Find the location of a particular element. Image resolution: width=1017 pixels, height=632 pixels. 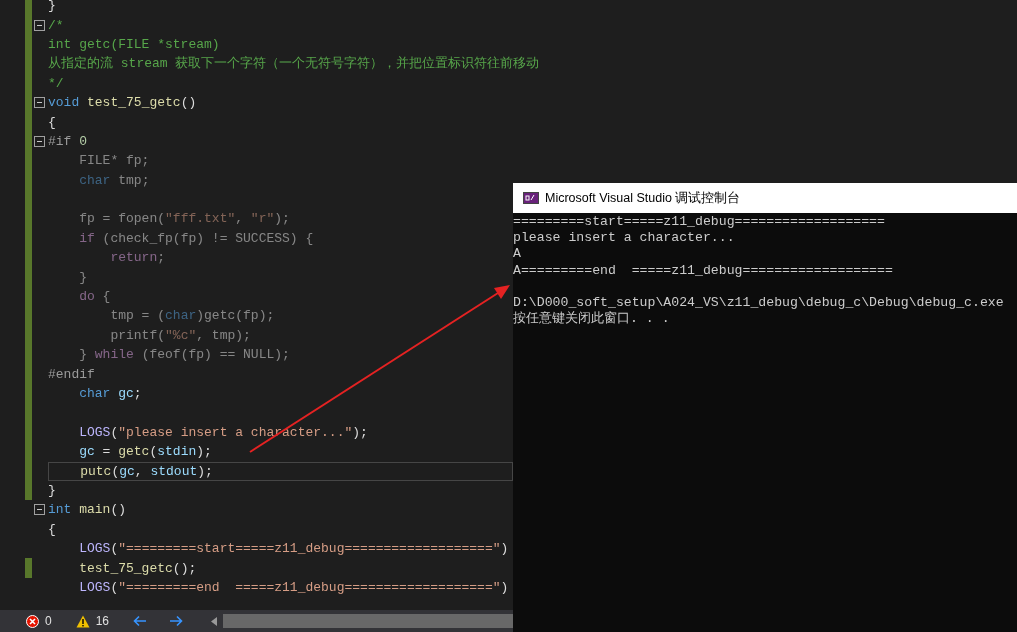

console-line: A=========end =====z11_debug=================== is located at coordinates (703, 270).